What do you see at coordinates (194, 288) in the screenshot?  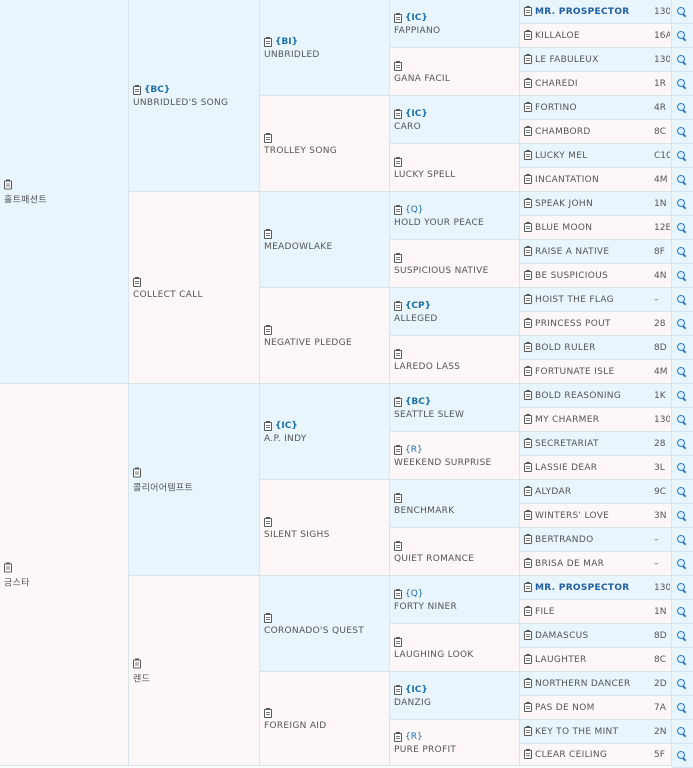 I see `horse-cell-gen2: COLLECT CALL` at bounding box center [194, 288].